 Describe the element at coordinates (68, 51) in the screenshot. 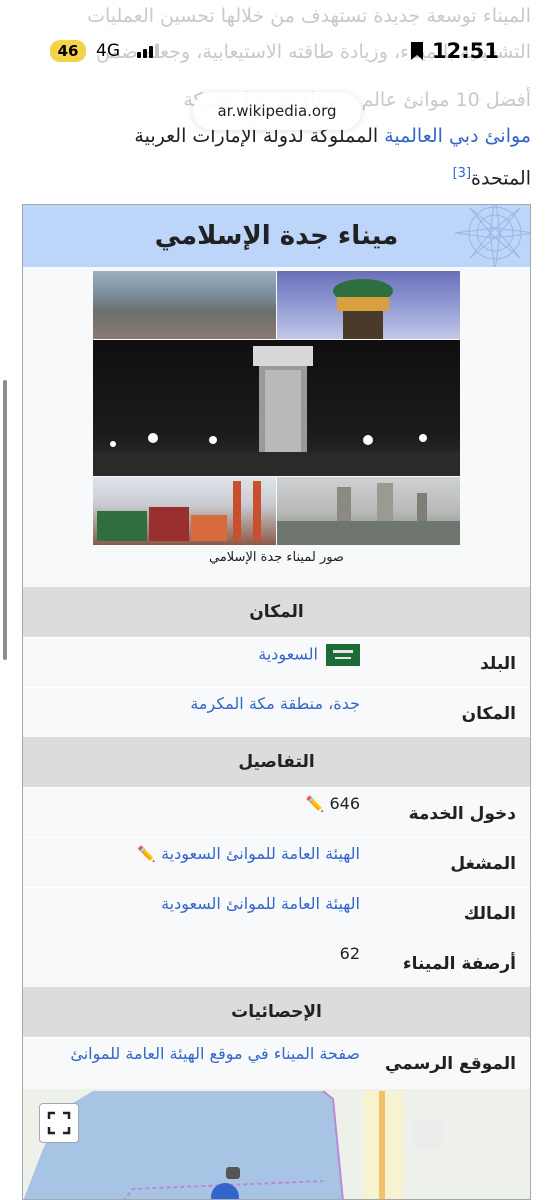

I see `battery-indicator: 46` at that location.